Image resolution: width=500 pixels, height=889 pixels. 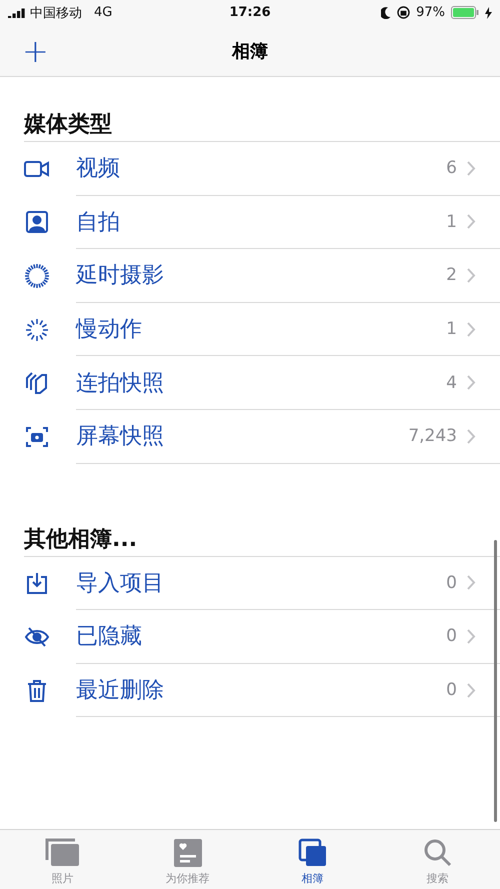 What do you see at coordinates (250, 51) in the screenshot?
I see `page-title: 相簿` at bounding box center [250, 51].